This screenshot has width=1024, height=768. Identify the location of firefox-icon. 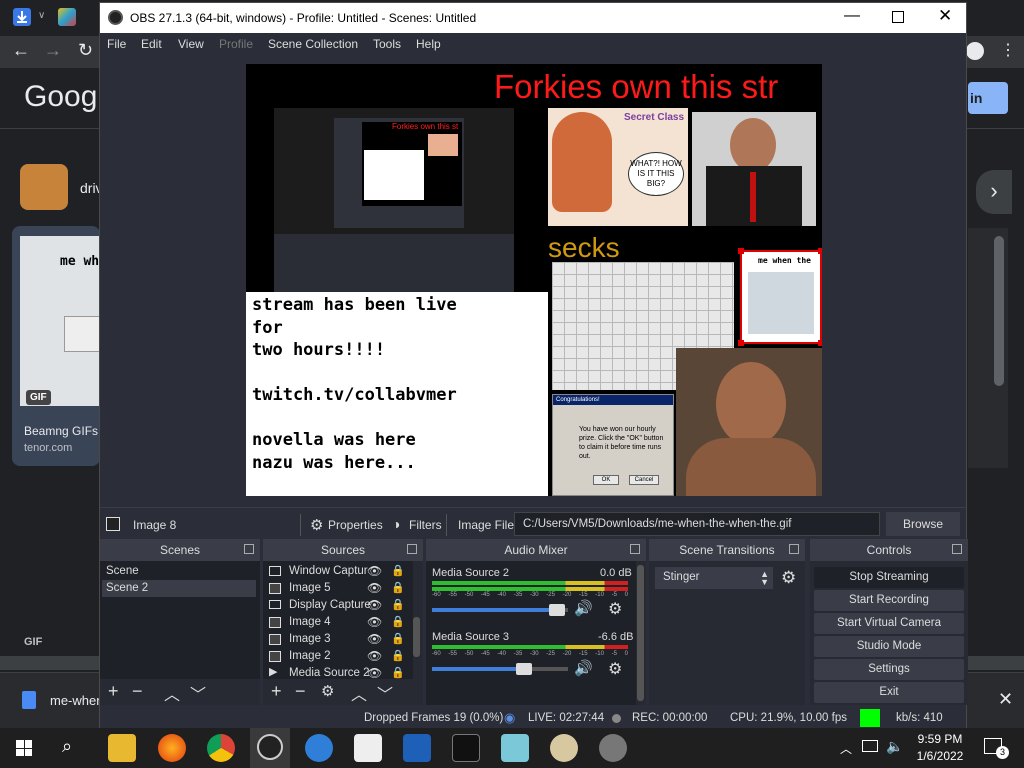
(172, 748).